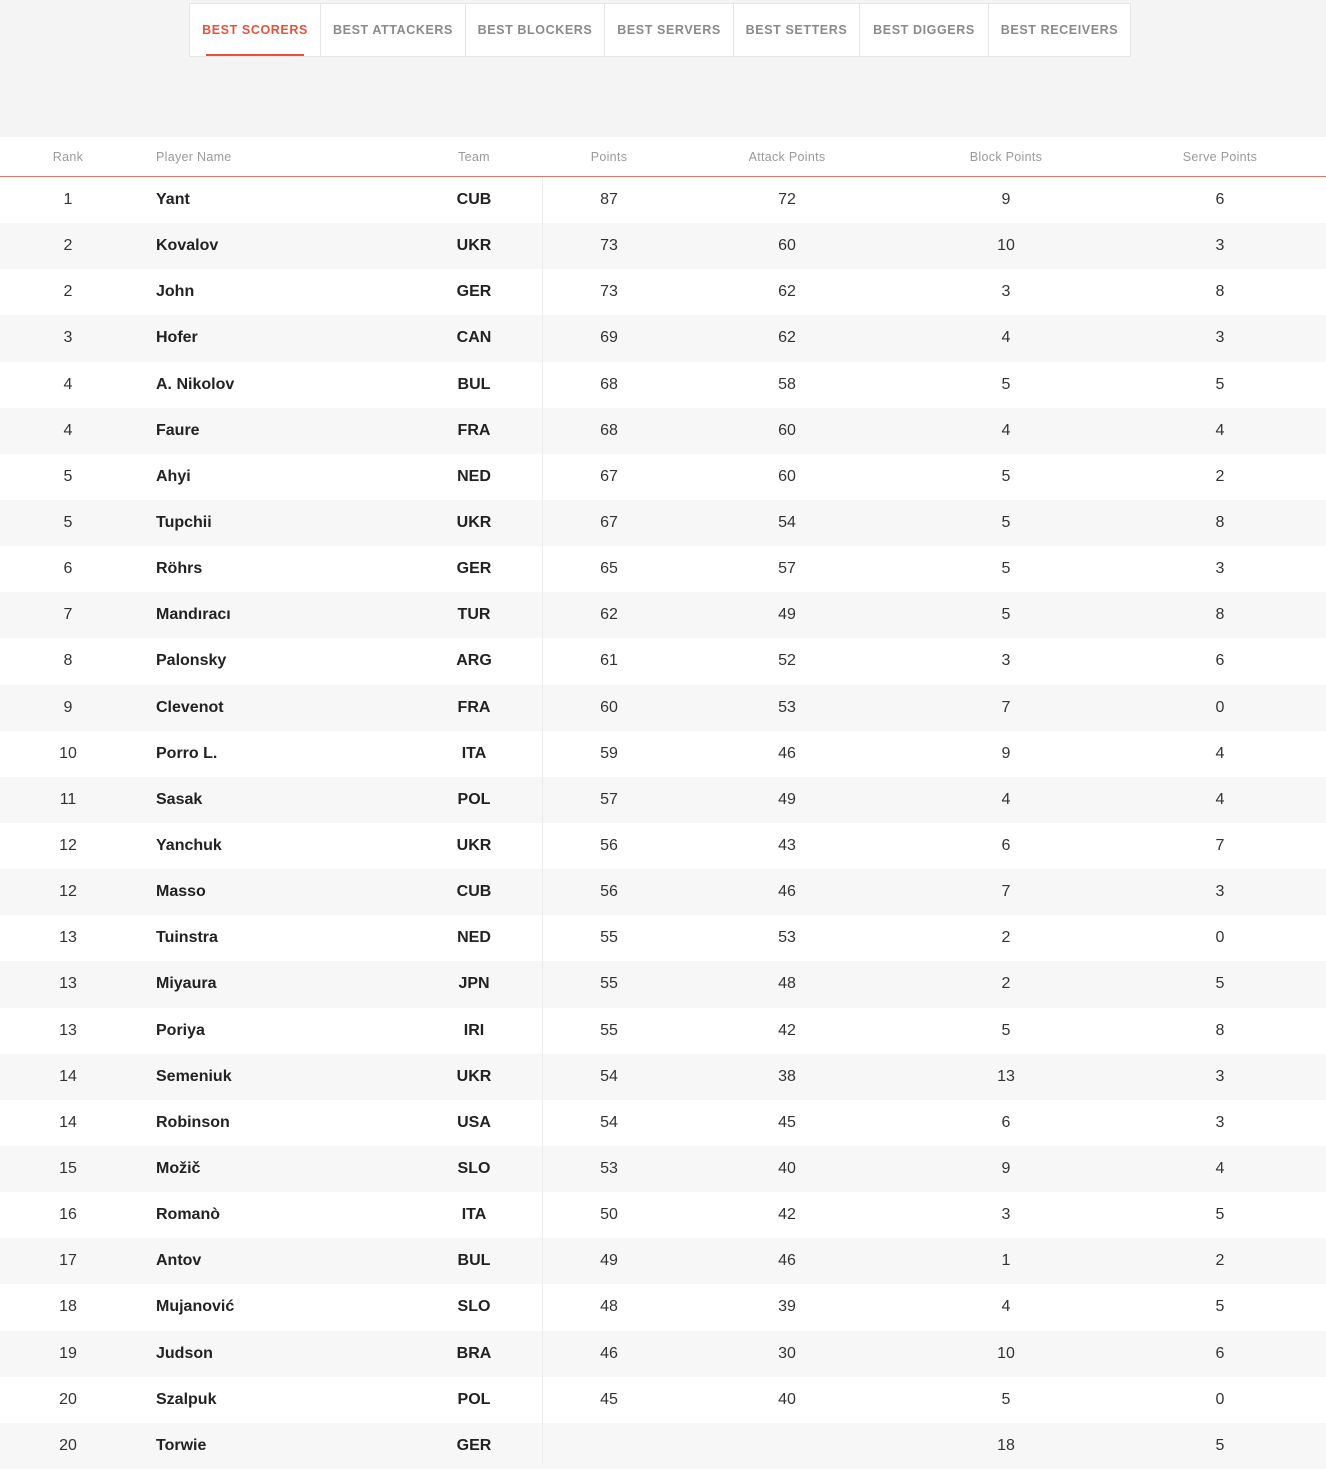  I want to click on cell-serve-points: 5, so click(1220, 984).